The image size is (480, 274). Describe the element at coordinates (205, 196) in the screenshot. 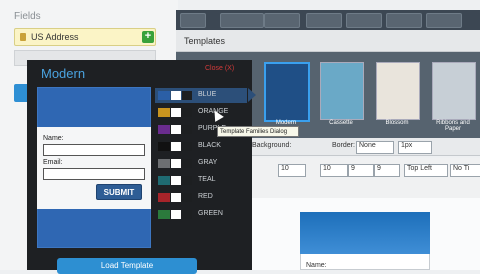

I see `color-name: RED` at that location.